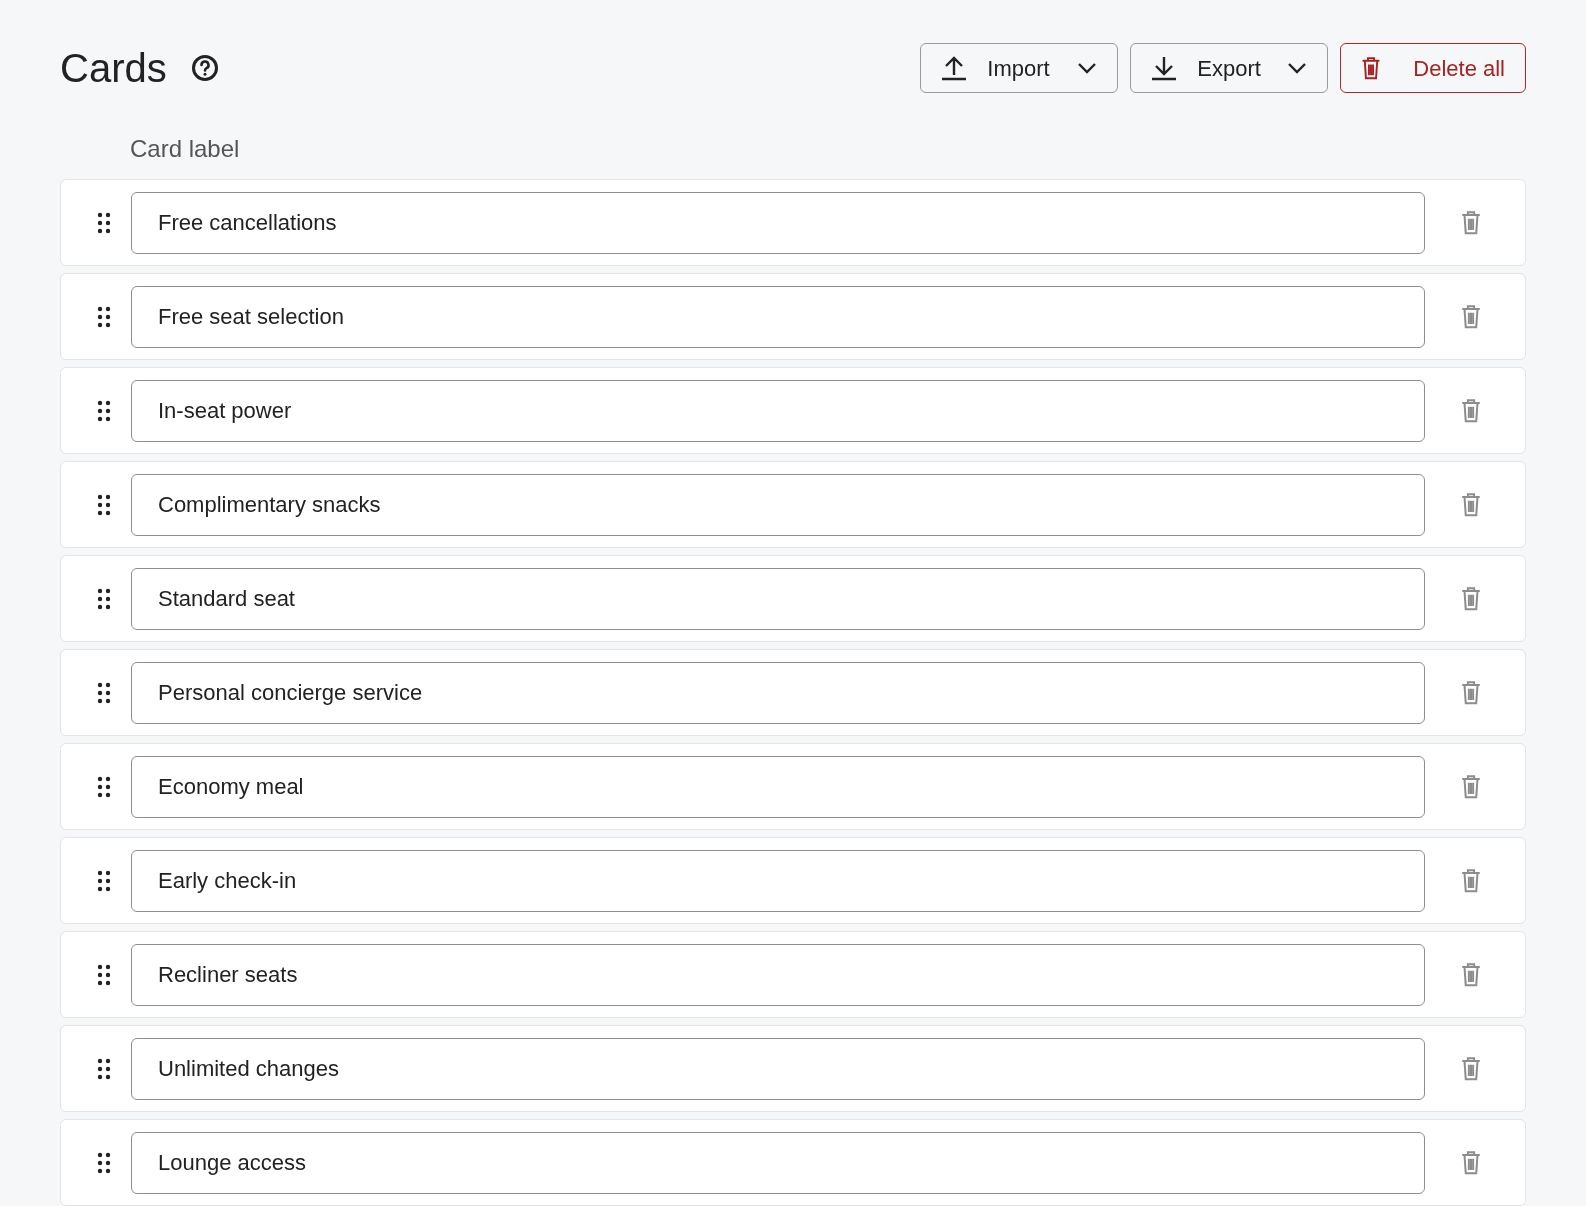  What do you see at coordinates (1433, 68) in the screenshot?
I see `delete-all-button: Delete all` at bounding box center [1433, 68].